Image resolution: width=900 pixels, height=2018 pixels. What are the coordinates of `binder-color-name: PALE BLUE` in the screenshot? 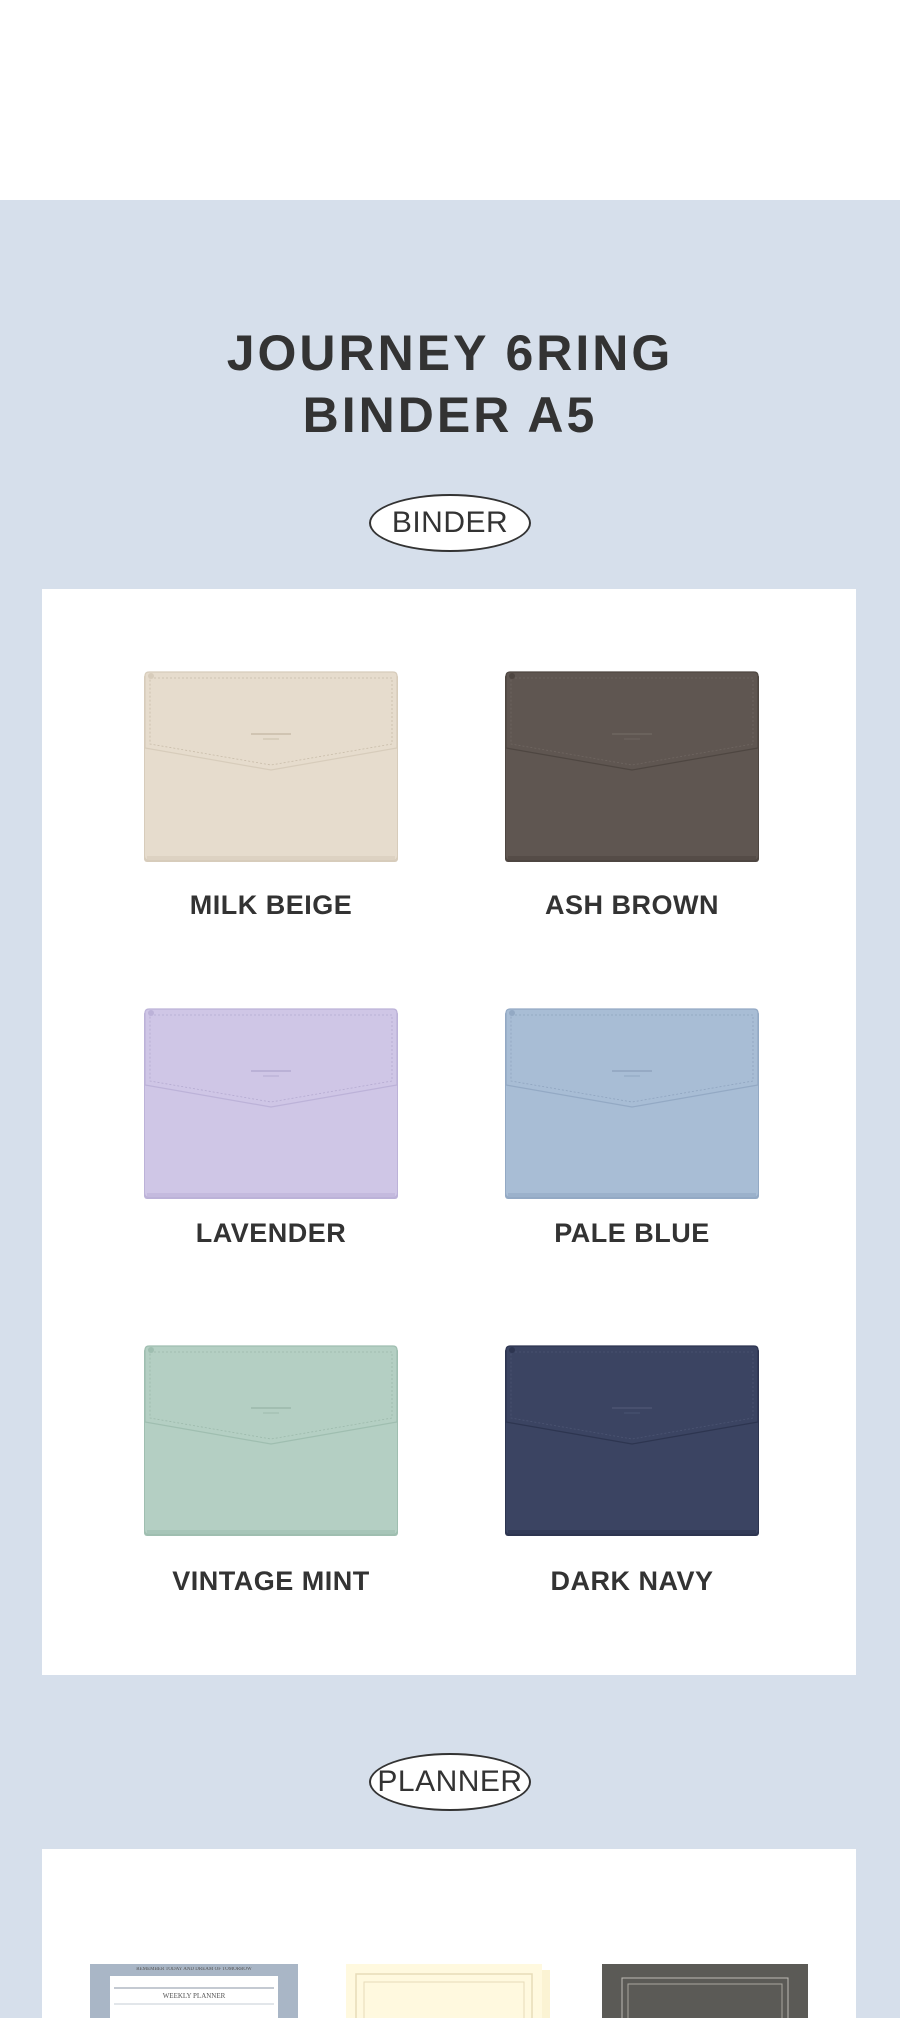 It's located at (632, 1233).